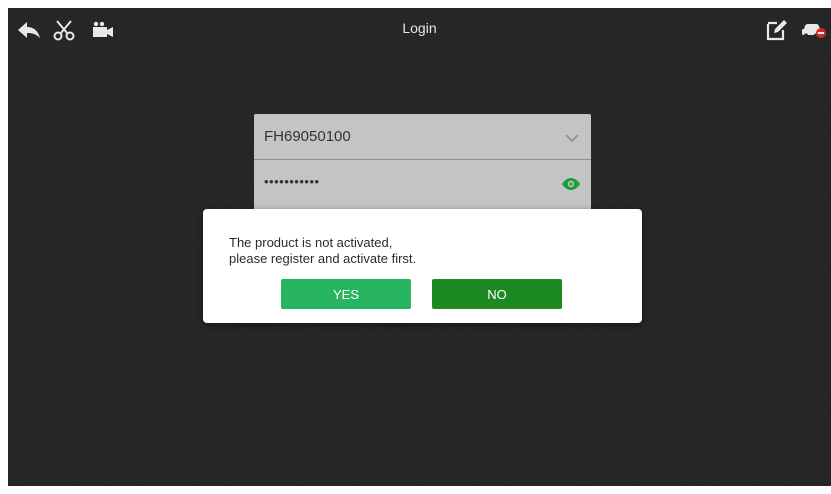 Image resolution: width=831 pixels, height=494 pixels. What do you see at coordinates (571, 186) in the screenshot?
I see `eye-icon` at bounding box center [571, 186].